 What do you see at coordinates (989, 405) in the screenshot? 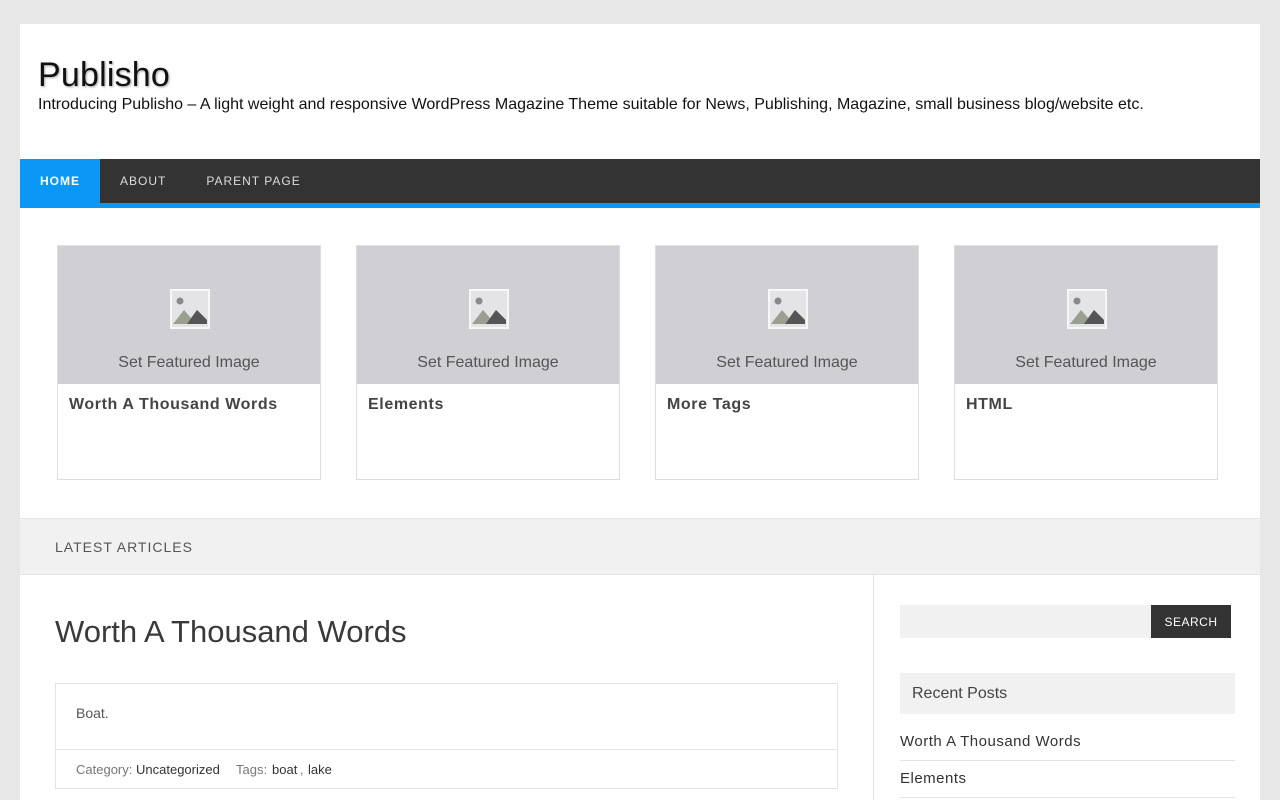
I see `featured-card-title: HTML` at bounding box center [989, 405].